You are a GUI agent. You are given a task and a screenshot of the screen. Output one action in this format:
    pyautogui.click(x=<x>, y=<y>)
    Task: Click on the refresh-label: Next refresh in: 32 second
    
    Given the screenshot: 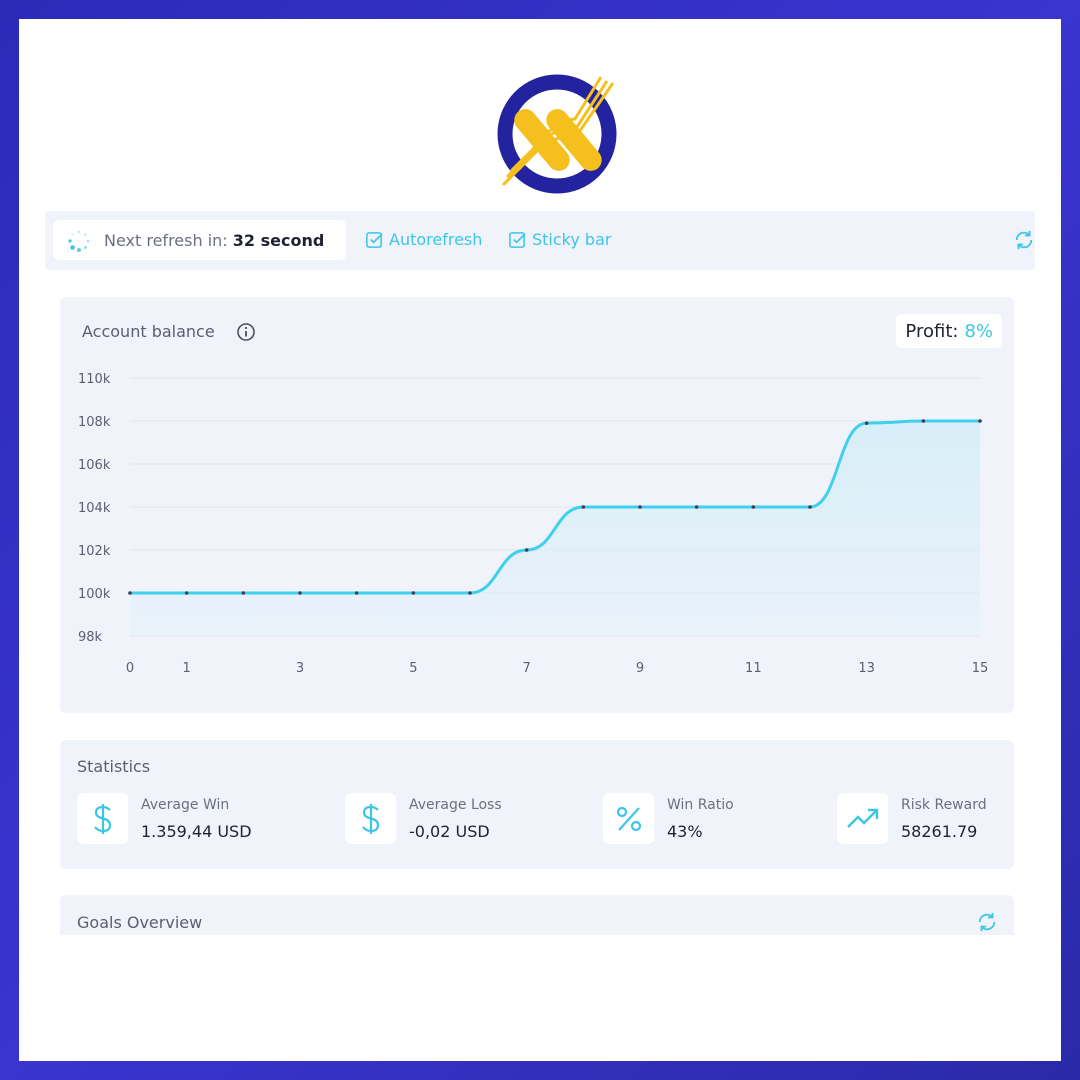 What is the action you would take?
    pyautogui.click(x=214, y=240)
    